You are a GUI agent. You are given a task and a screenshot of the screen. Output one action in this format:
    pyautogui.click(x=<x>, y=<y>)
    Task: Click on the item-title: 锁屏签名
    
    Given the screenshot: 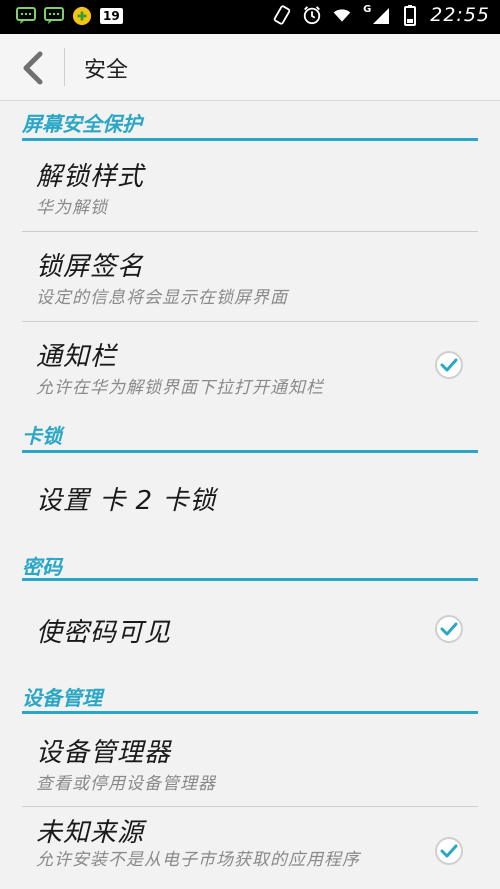 What is the action you would take?
    pyautogui.click(x=90, y=267)
    